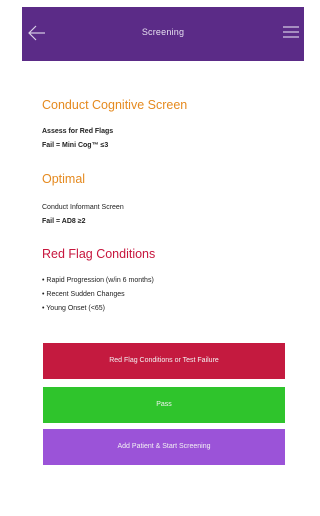  I want to click on add-patient-button: Add Patient & Start Screening, so click(164, 447).